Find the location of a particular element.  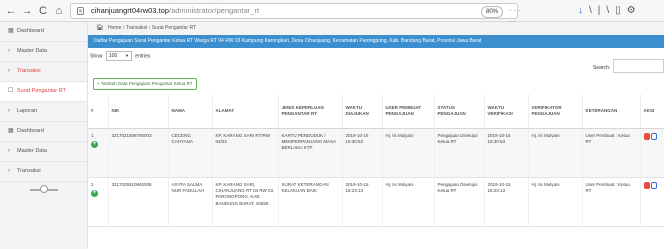

document-icon: ☐ is located at coordinates (11, 91).